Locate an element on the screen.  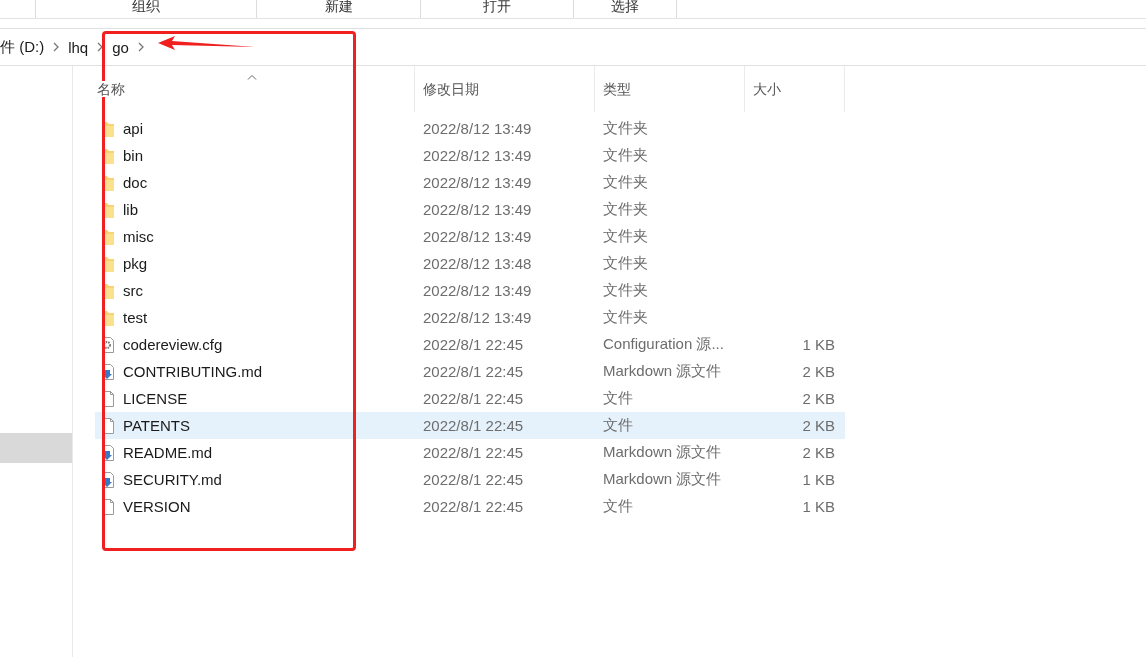
file-row: LICENSE 2022/8/1 22:45 文件 2 KB is located at coordinates (470, 398).